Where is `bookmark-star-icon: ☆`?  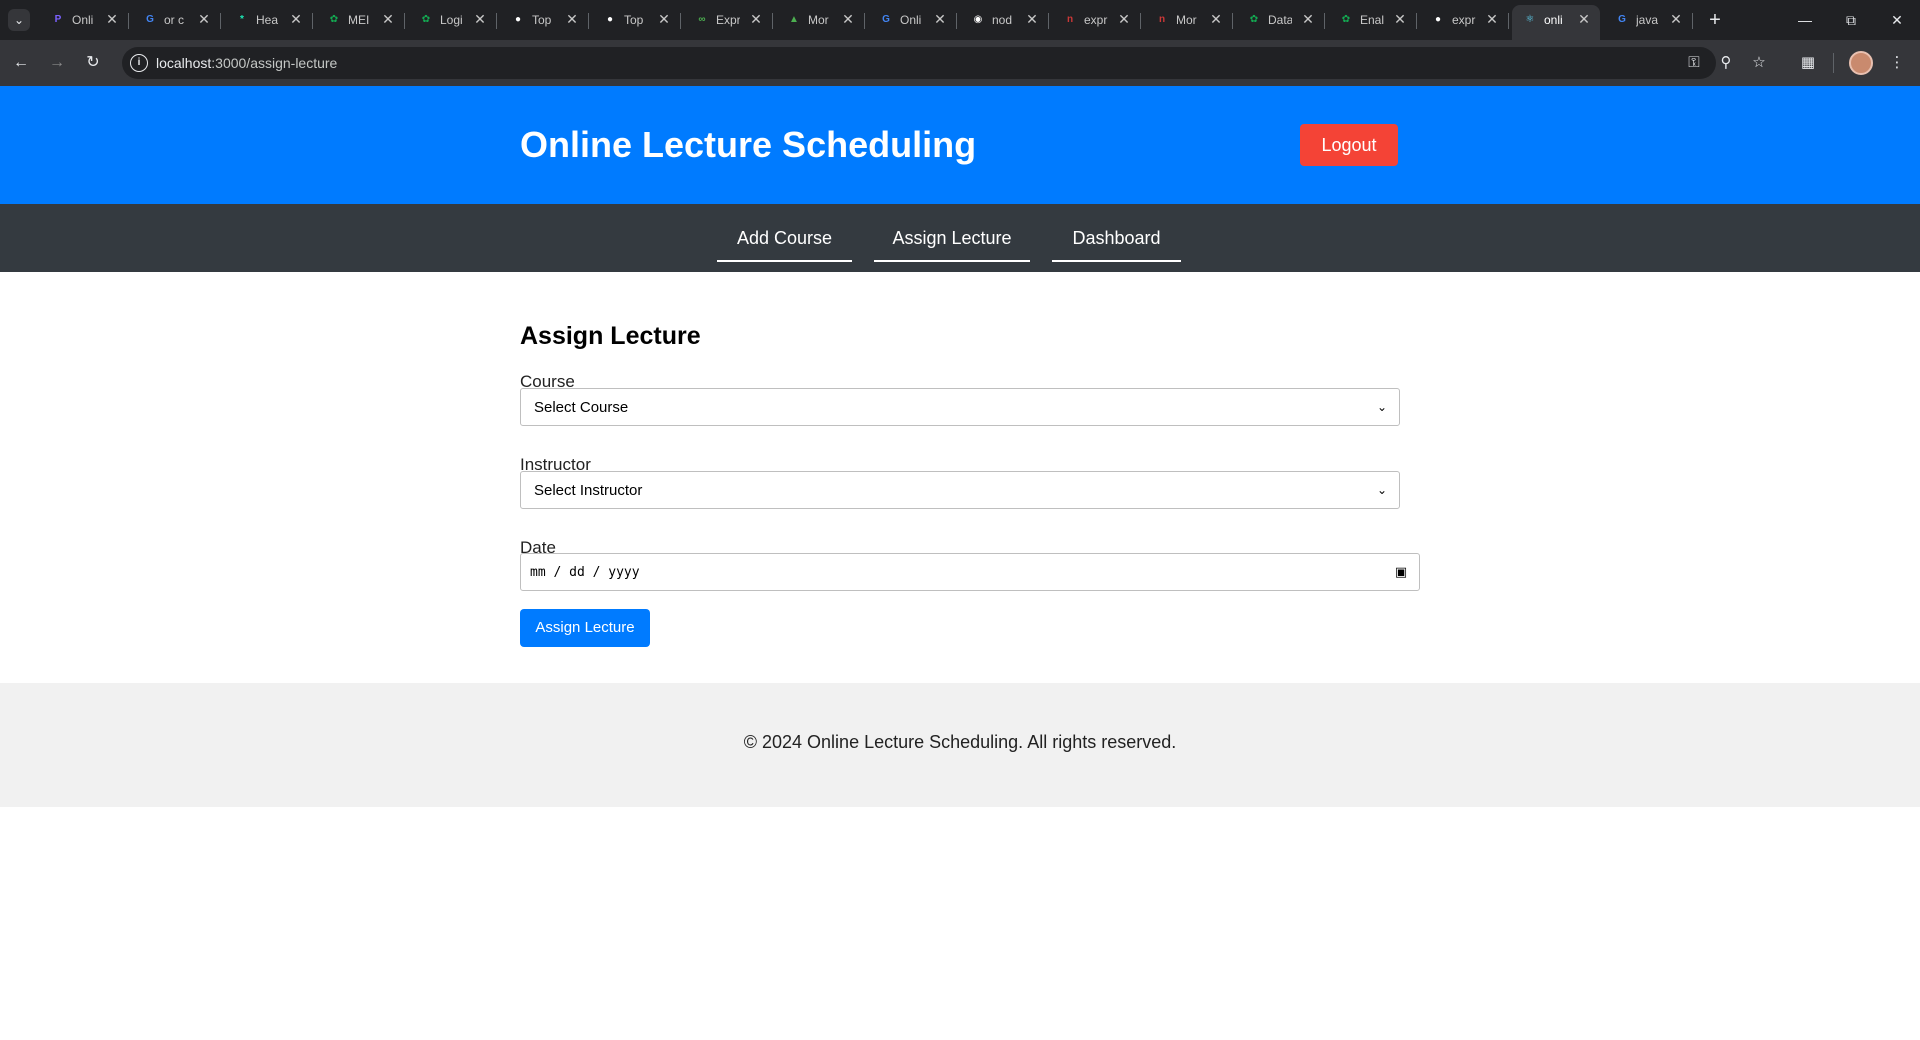 bookmark-star-icon: ☆ is located at coordinates (1759, 63).